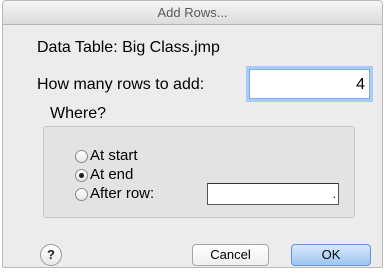 This screenshot has height=274, width=387. I want to click on cancel-button: Cancel, so click(230, 255).